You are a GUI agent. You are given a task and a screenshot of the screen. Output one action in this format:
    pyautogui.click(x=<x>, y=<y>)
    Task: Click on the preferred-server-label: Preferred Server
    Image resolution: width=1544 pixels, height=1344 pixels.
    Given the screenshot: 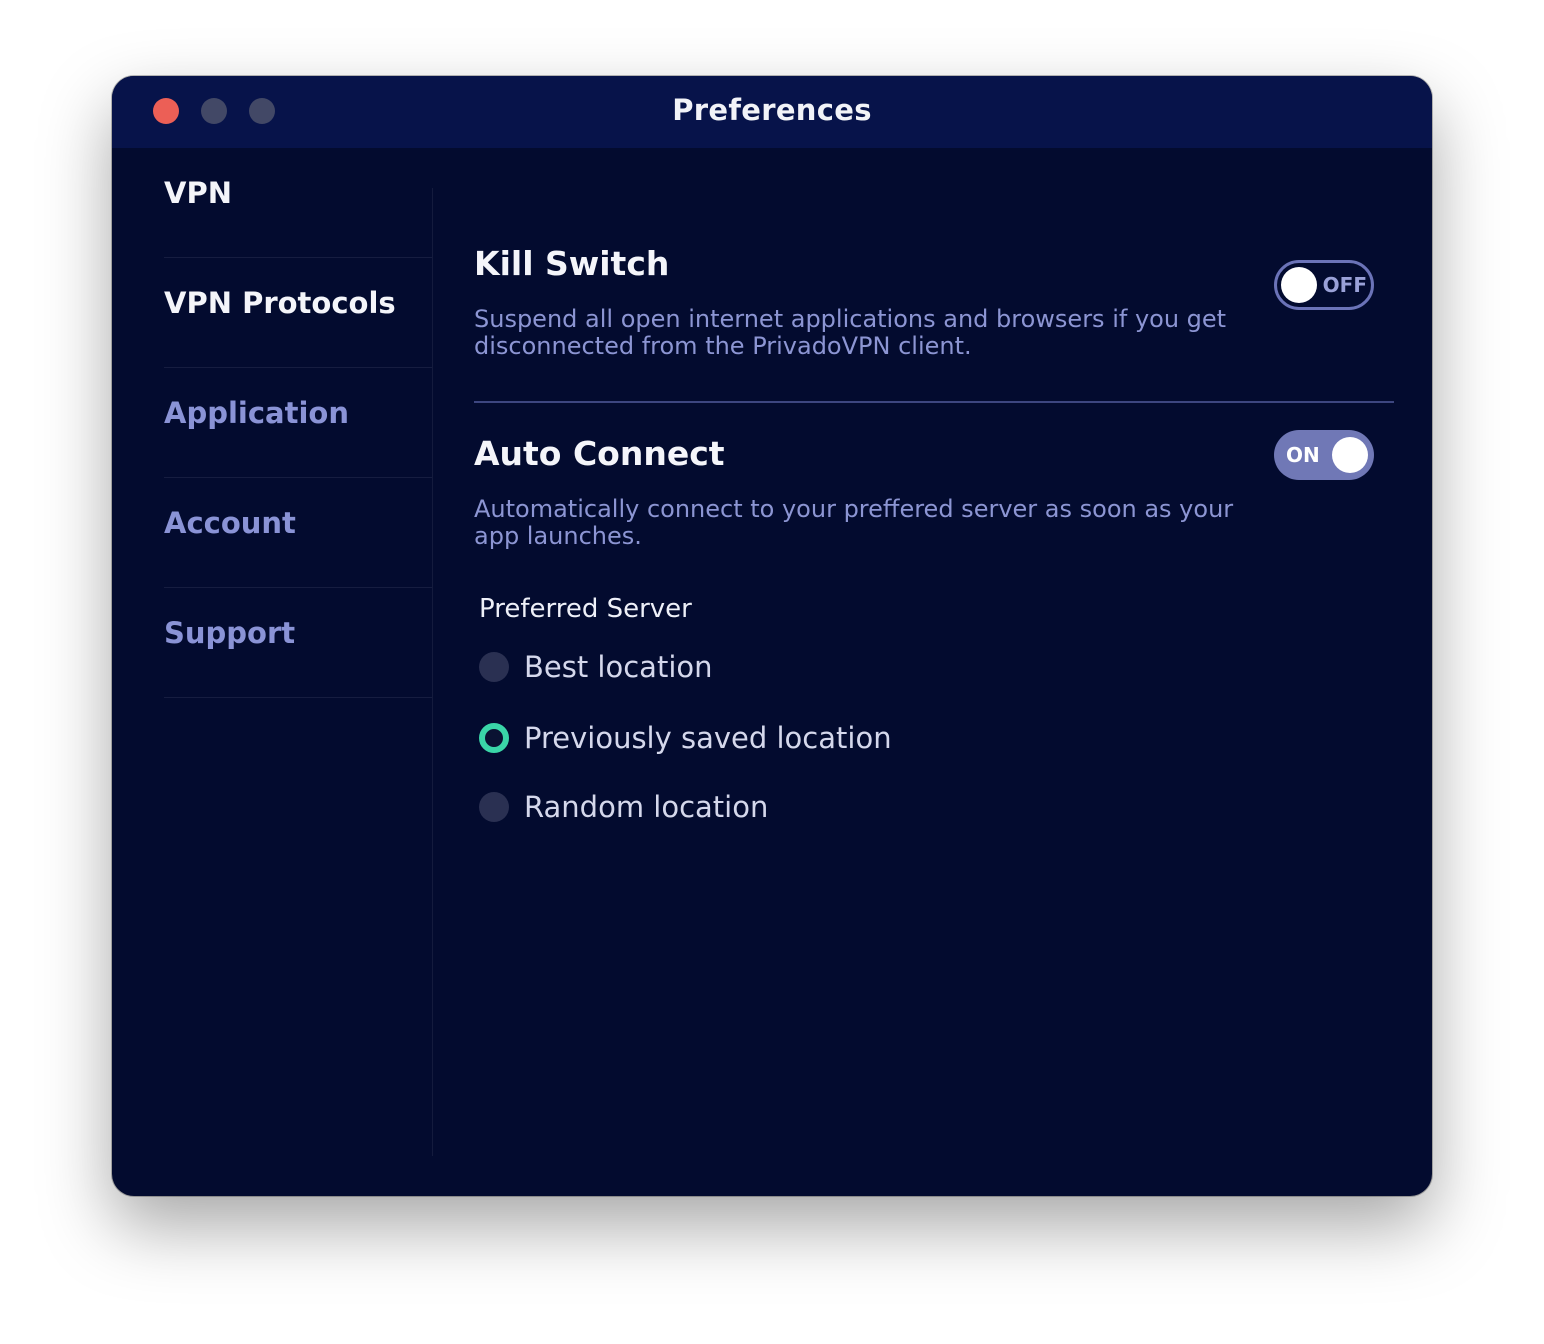 What is the action you would take?
    pyautogui.click(x=585, y=609)
    